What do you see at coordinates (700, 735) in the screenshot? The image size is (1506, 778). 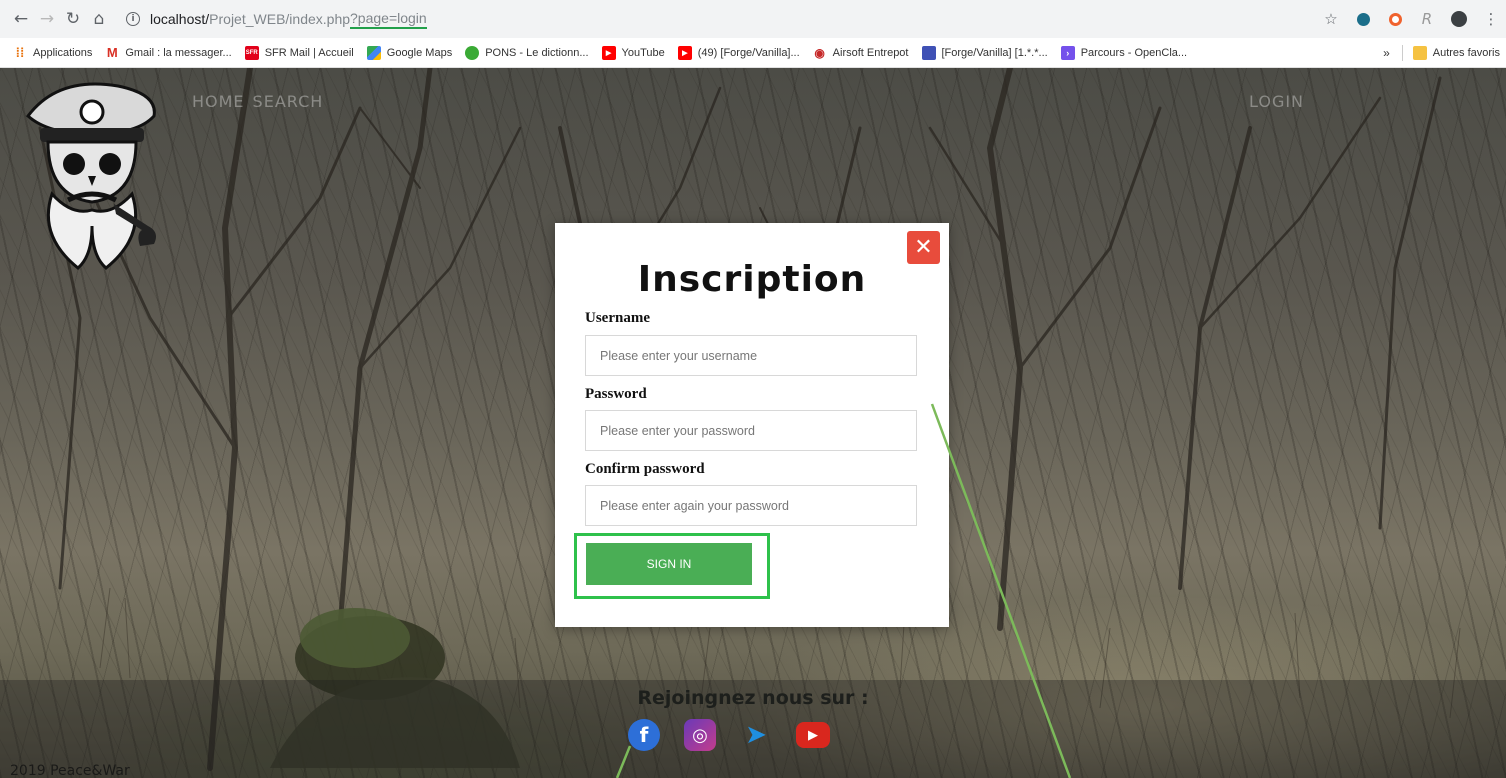 I see `instagram-icon: ◎` at bounding box center [700, 735].